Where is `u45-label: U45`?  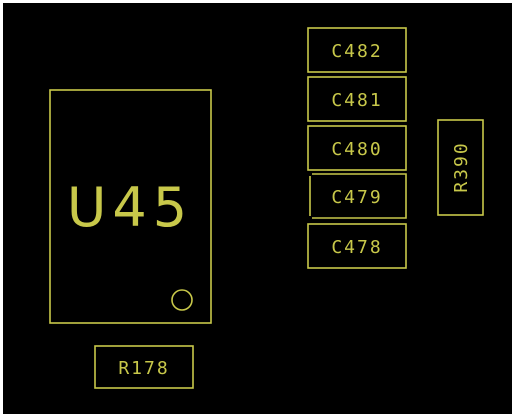 u45-label: U45 is located at coordinates (130, 207).